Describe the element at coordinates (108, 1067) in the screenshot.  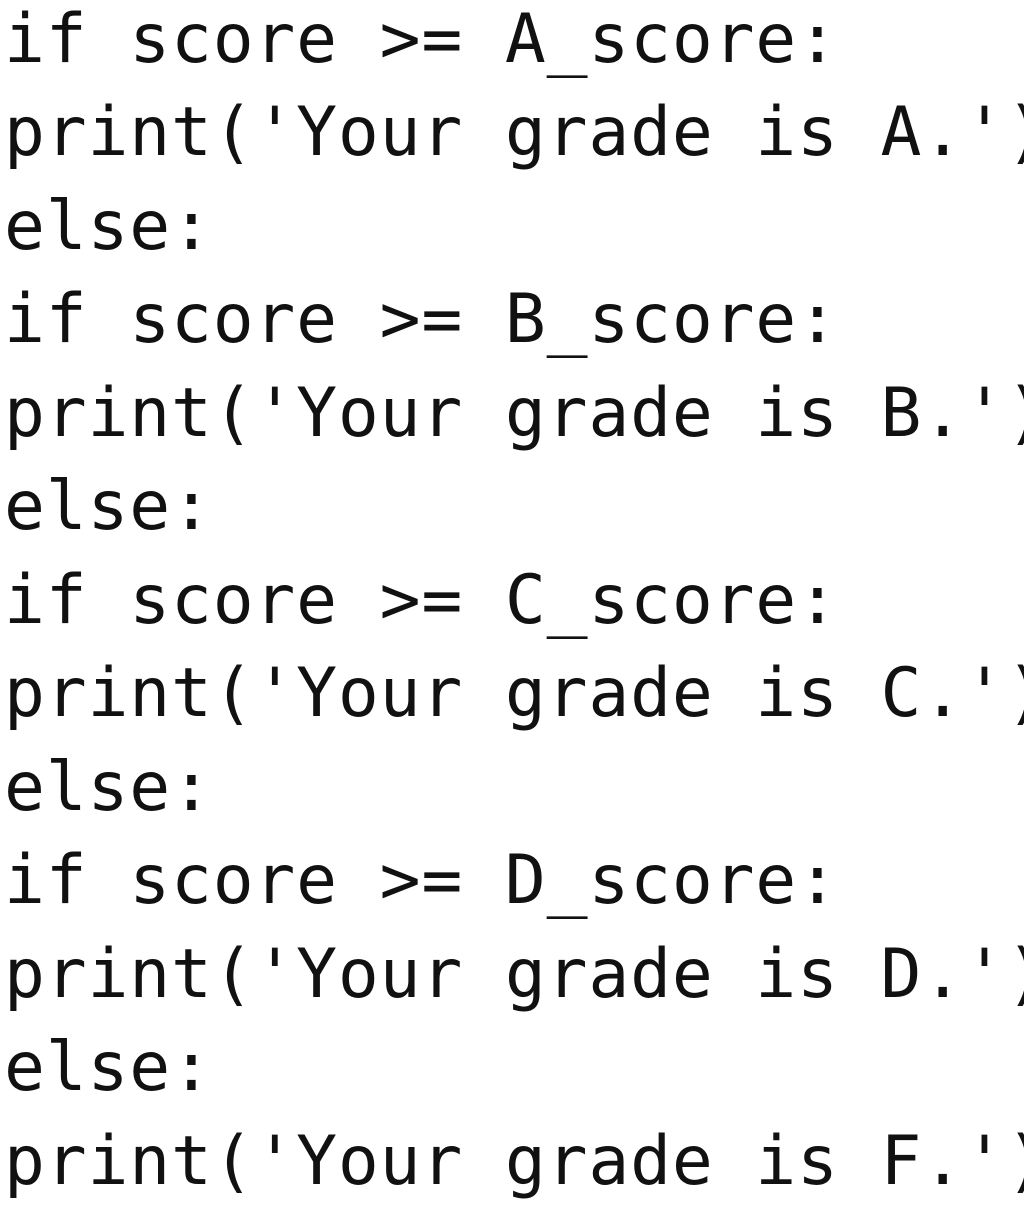
I see `code-line-12: else:` at that location.